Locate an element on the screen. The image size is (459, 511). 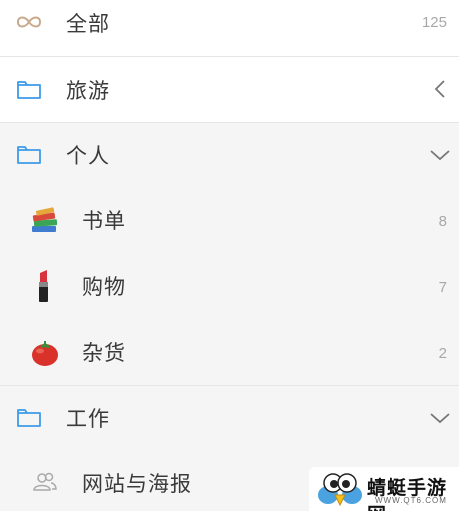
lipstick-emoji-icon is located at coordinates (43, 287).